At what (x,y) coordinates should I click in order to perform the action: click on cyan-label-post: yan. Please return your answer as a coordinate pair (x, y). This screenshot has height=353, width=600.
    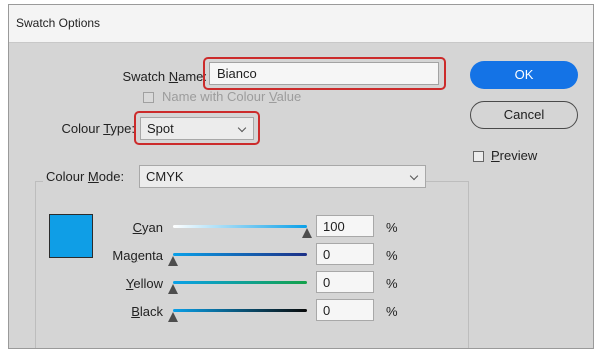
    Looking at the image, I should click on (152, 227).